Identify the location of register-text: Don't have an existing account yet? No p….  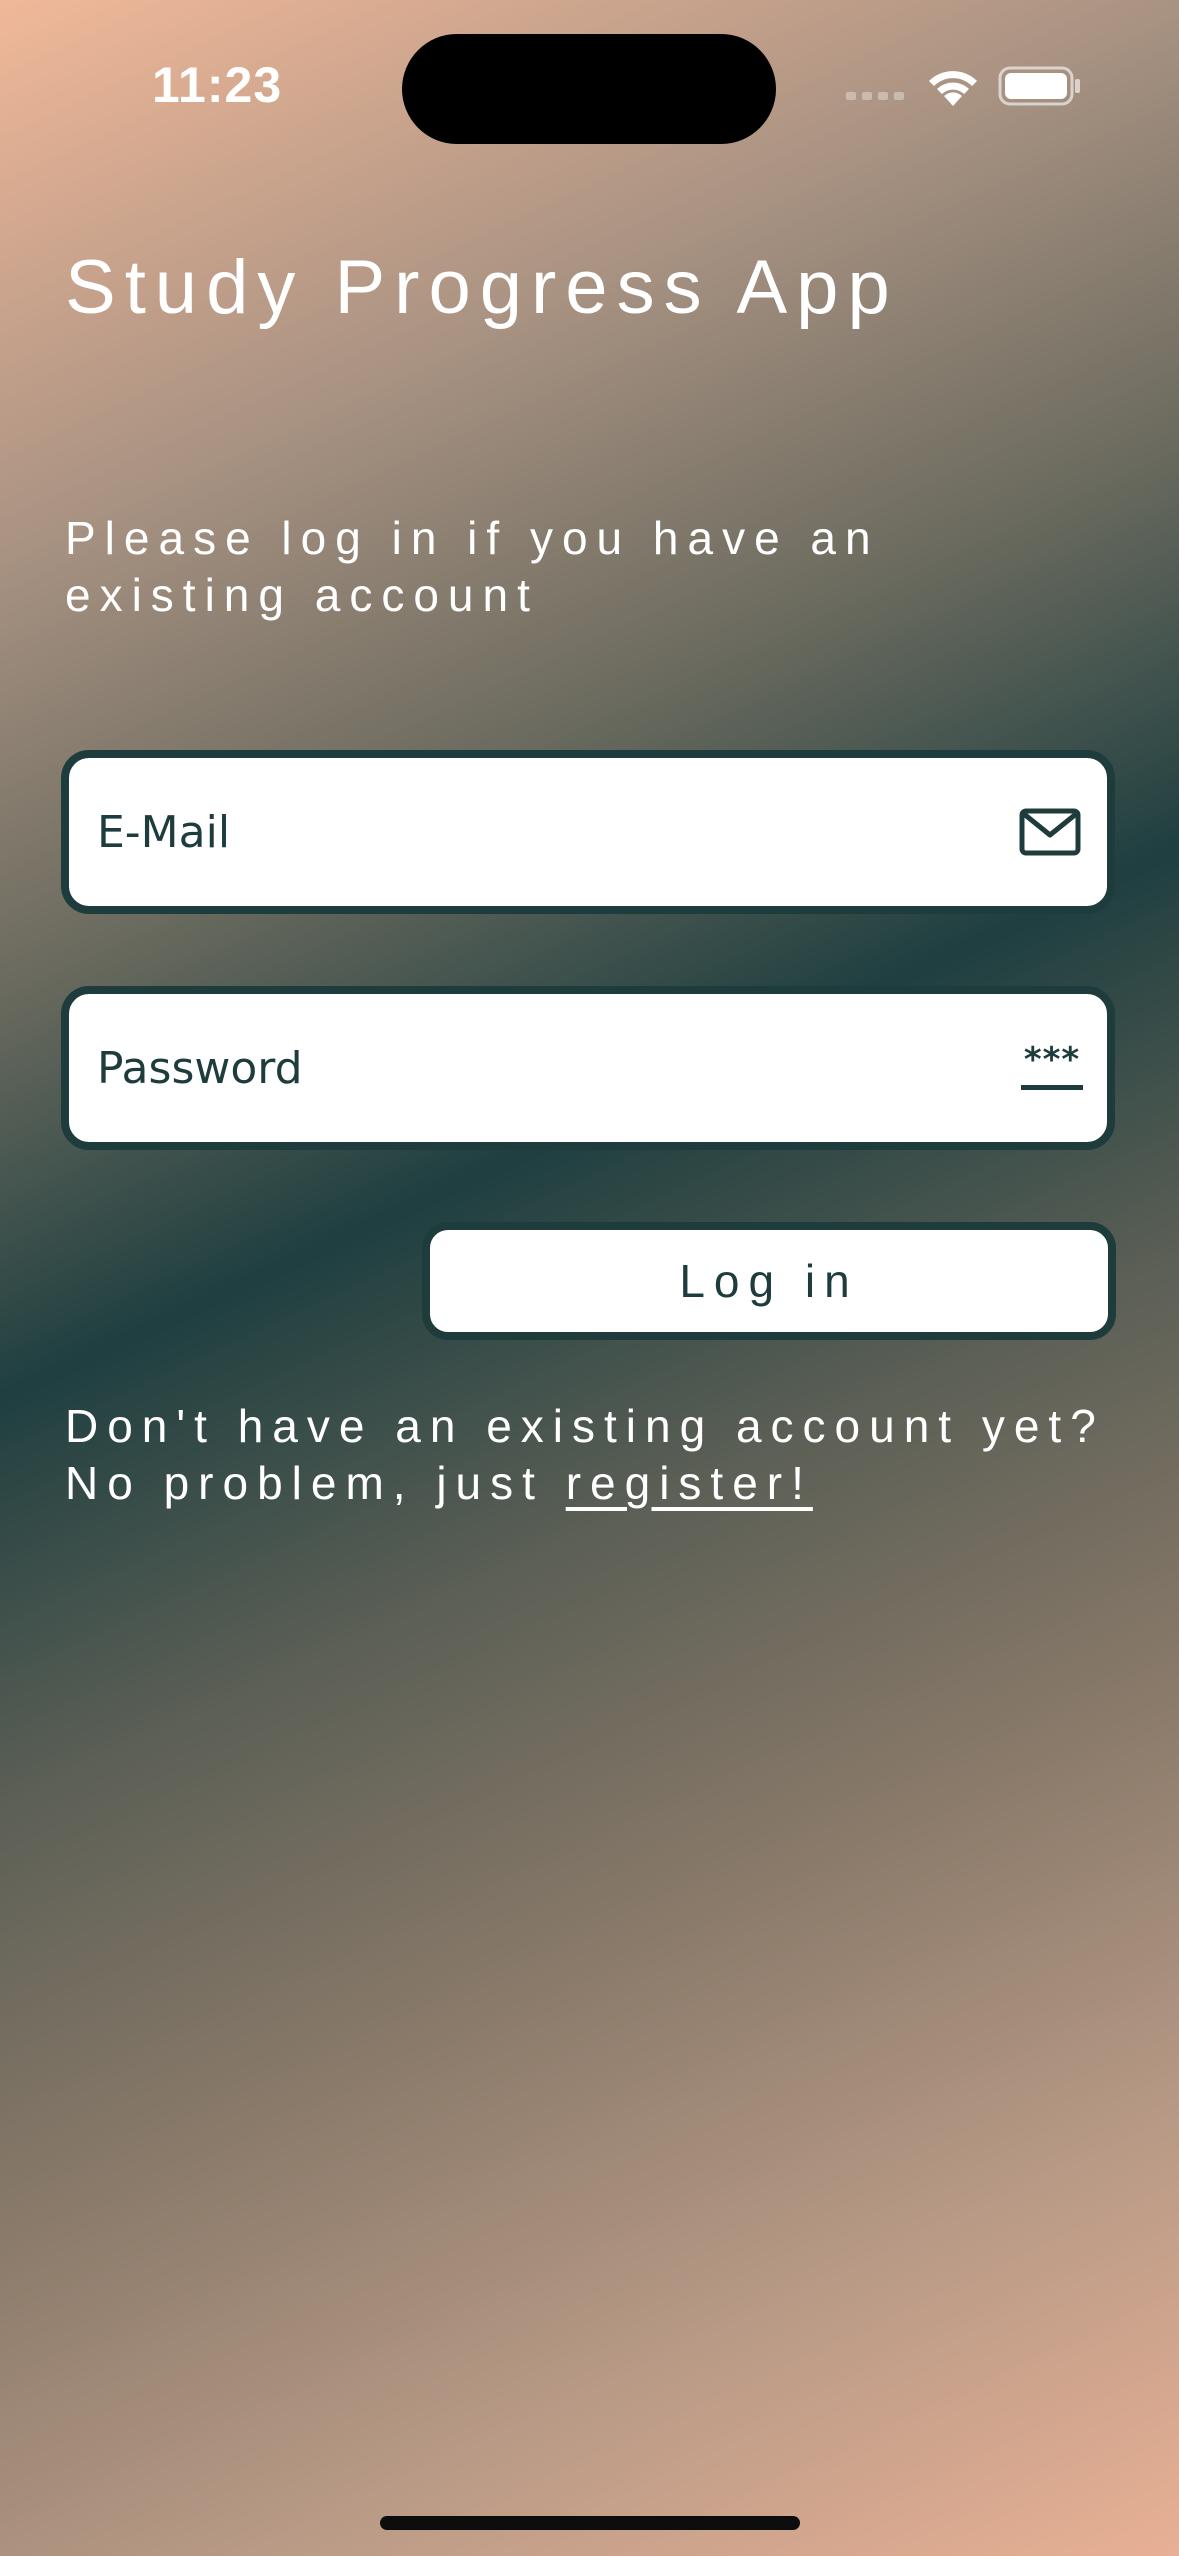
(595, 1455).